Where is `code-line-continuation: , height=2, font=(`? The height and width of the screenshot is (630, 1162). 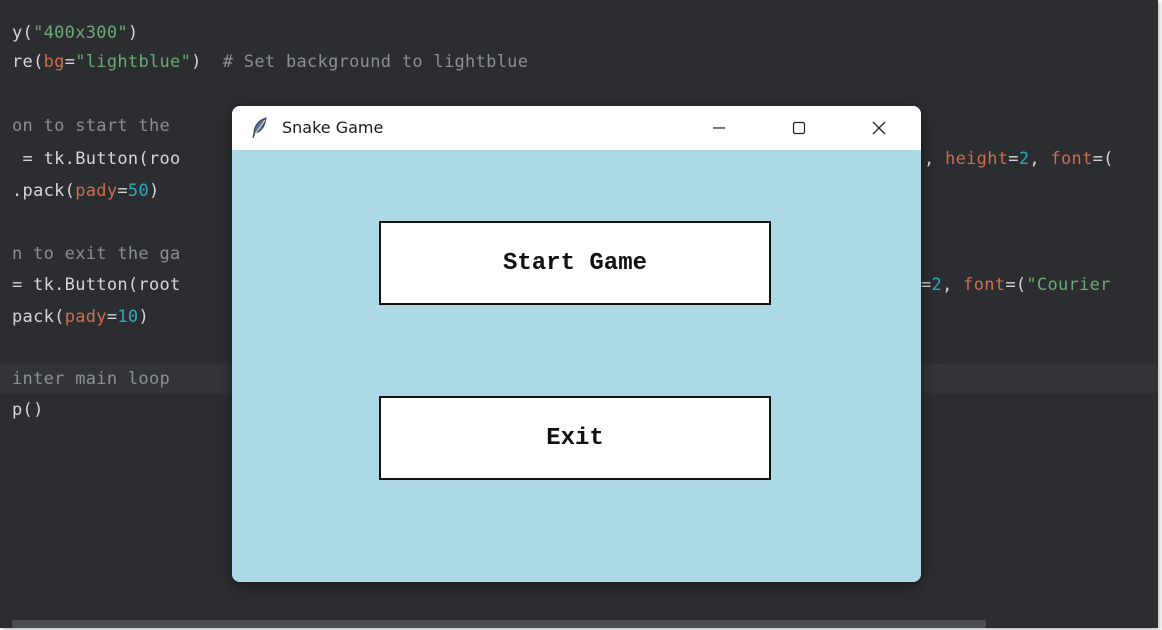
code-line-continuation: , height=2, font=( is located at coordinates (1019, 159).